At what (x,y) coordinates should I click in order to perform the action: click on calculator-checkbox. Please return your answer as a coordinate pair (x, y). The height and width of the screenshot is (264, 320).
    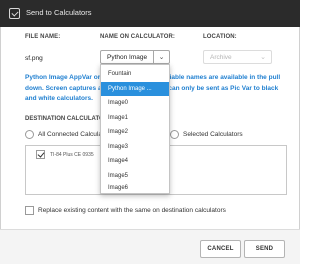
    Looking at the image, I should click on (40, 154).